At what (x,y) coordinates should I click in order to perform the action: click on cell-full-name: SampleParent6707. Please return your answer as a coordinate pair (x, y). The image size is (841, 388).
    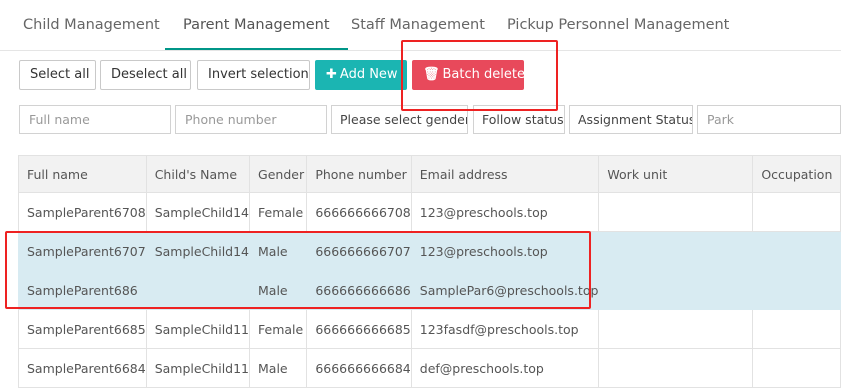
    Looking at the image, I should click on (82, 251).